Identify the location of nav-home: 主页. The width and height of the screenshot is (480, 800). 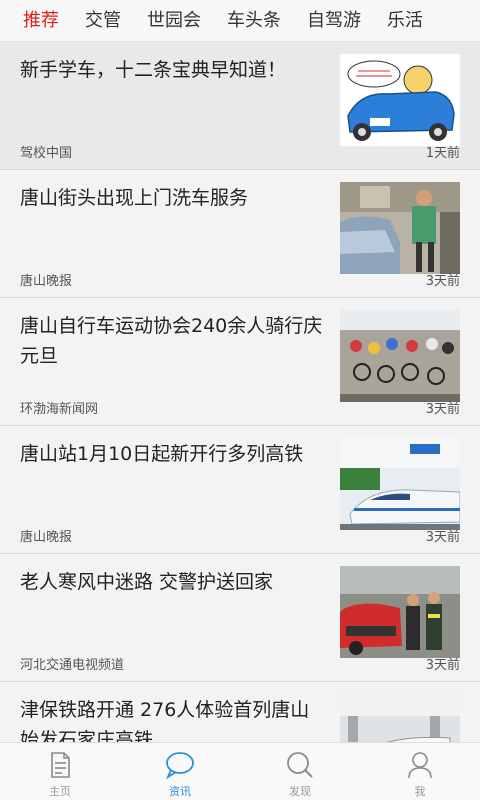
(60, 771).